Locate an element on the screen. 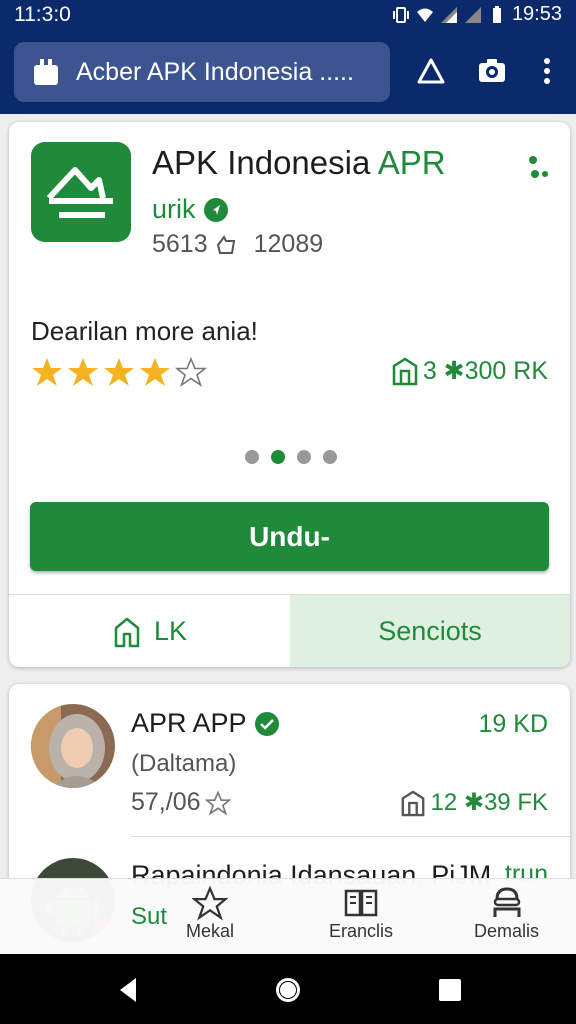 Image resolution: width=576 pixels, height=1024 pixels. screenshots-button: Senciots is located at coordinates (430, 631).